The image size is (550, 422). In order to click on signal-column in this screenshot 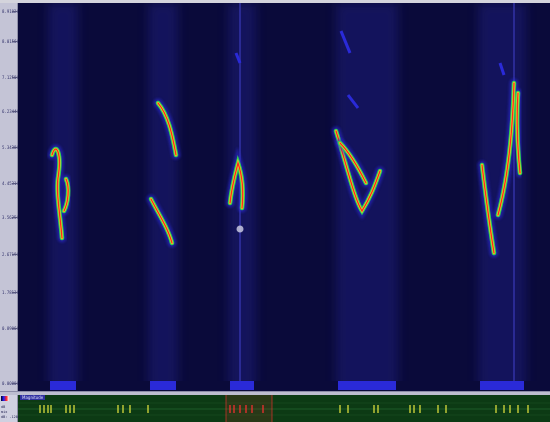, I will do `click(63, 197)`.